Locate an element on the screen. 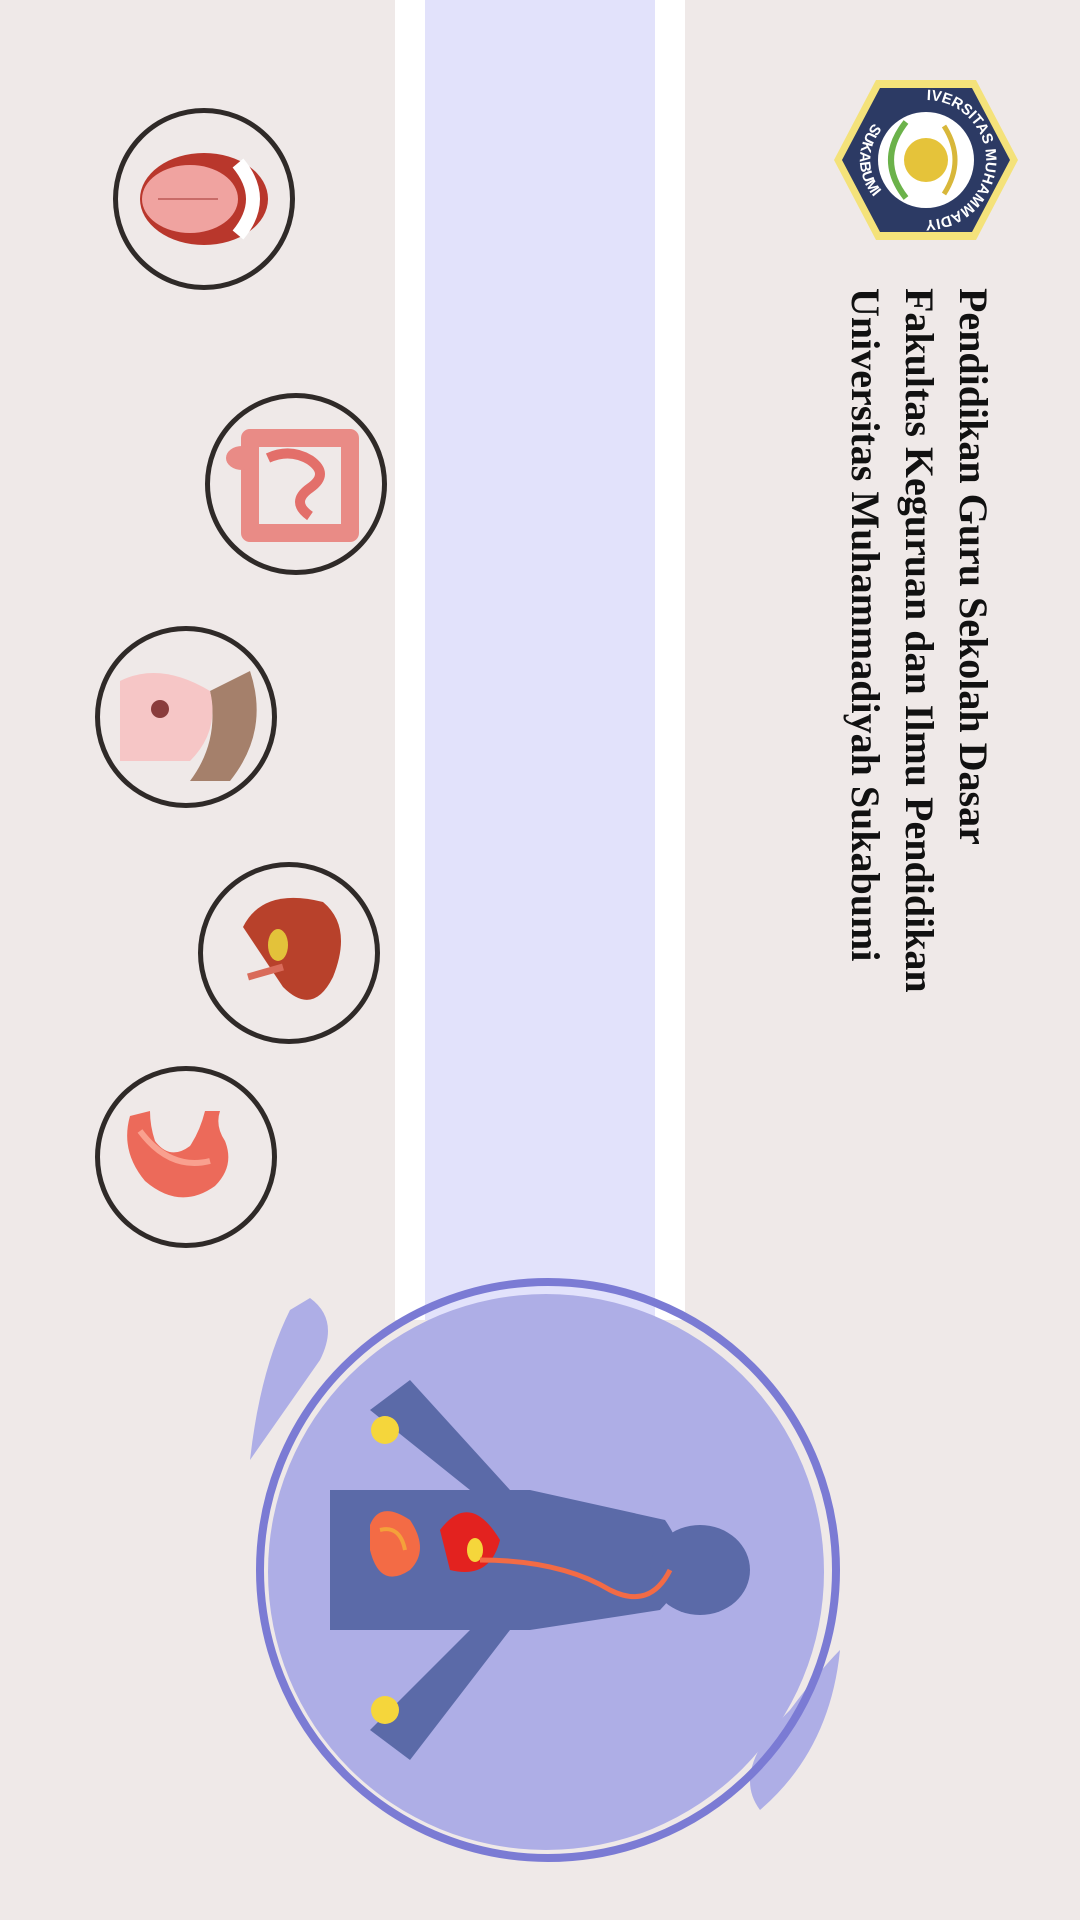 This screenshot has width=1080, height=1920. mouth-icon is located at coordinates (204, 199).